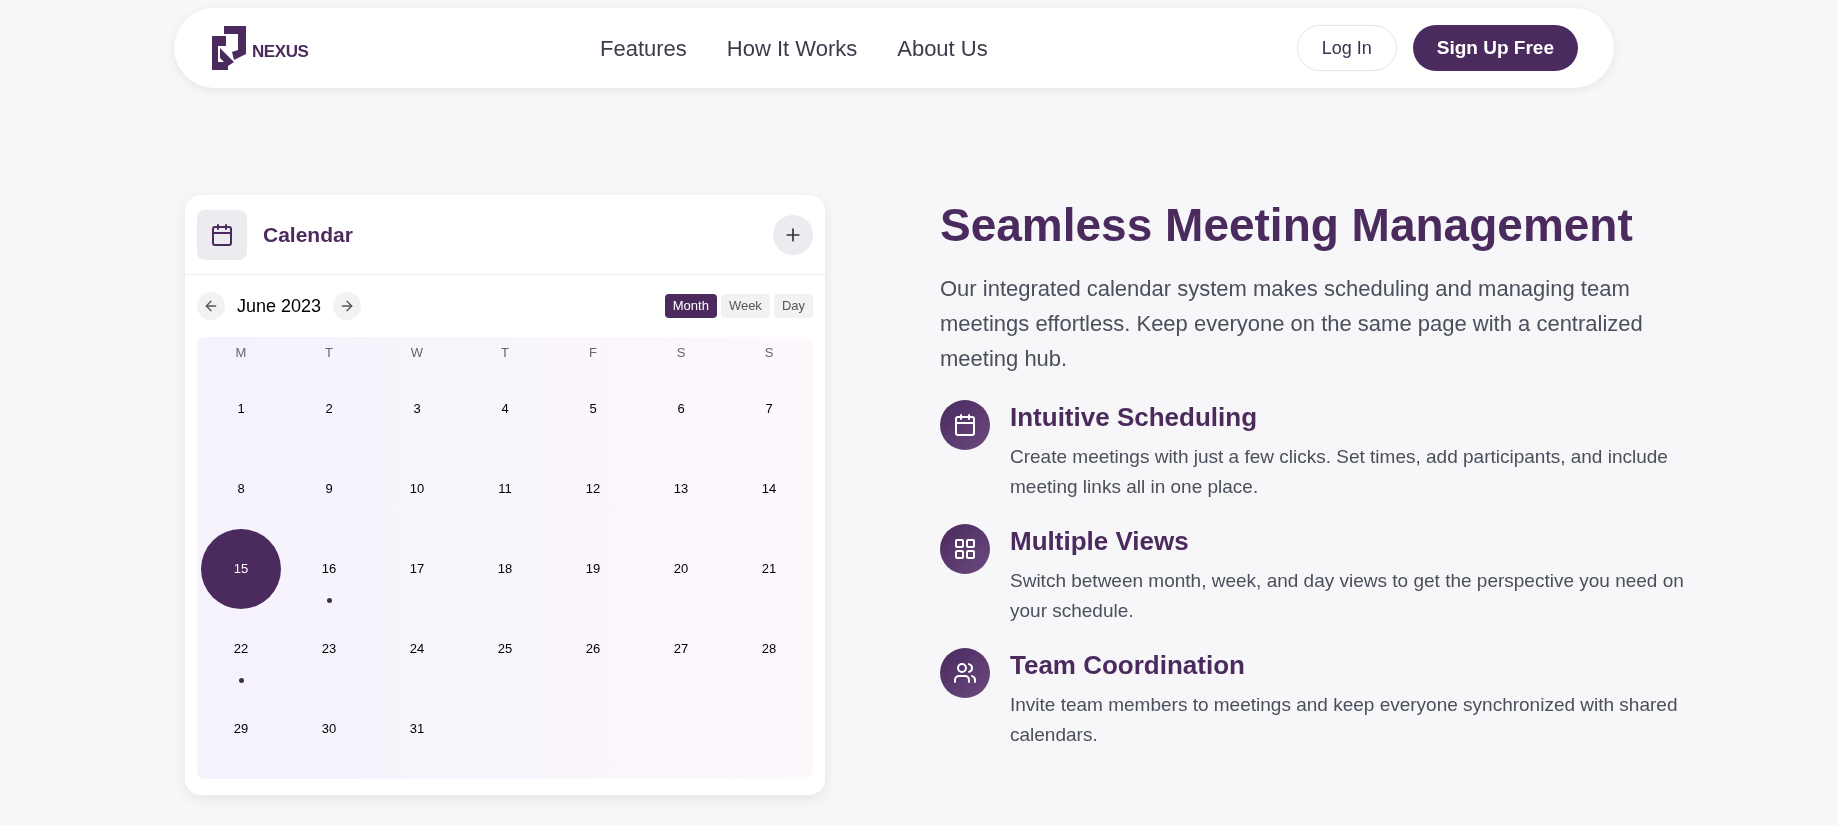 This screenshot has width=1838, height=825. What do you see at coordinates (329, 489) in the screenshot?
I see `day-cell: 9` at bounding box center [329, 489].